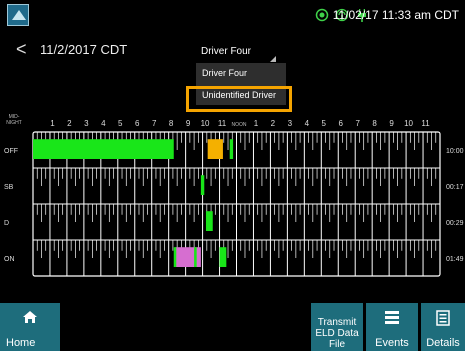 The image size is (465, 351). Describe the element at coordinates (455, 259) in the screenshot. I see `row-total: 01:49` at that location.